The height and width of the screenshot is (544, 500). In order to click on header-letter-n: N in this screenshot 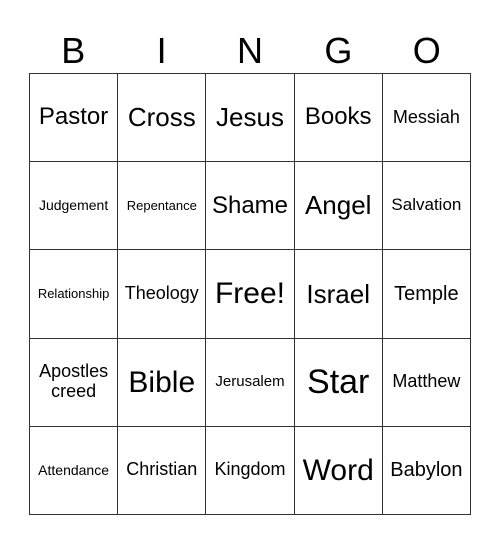, I will do `click(249, 50)`.